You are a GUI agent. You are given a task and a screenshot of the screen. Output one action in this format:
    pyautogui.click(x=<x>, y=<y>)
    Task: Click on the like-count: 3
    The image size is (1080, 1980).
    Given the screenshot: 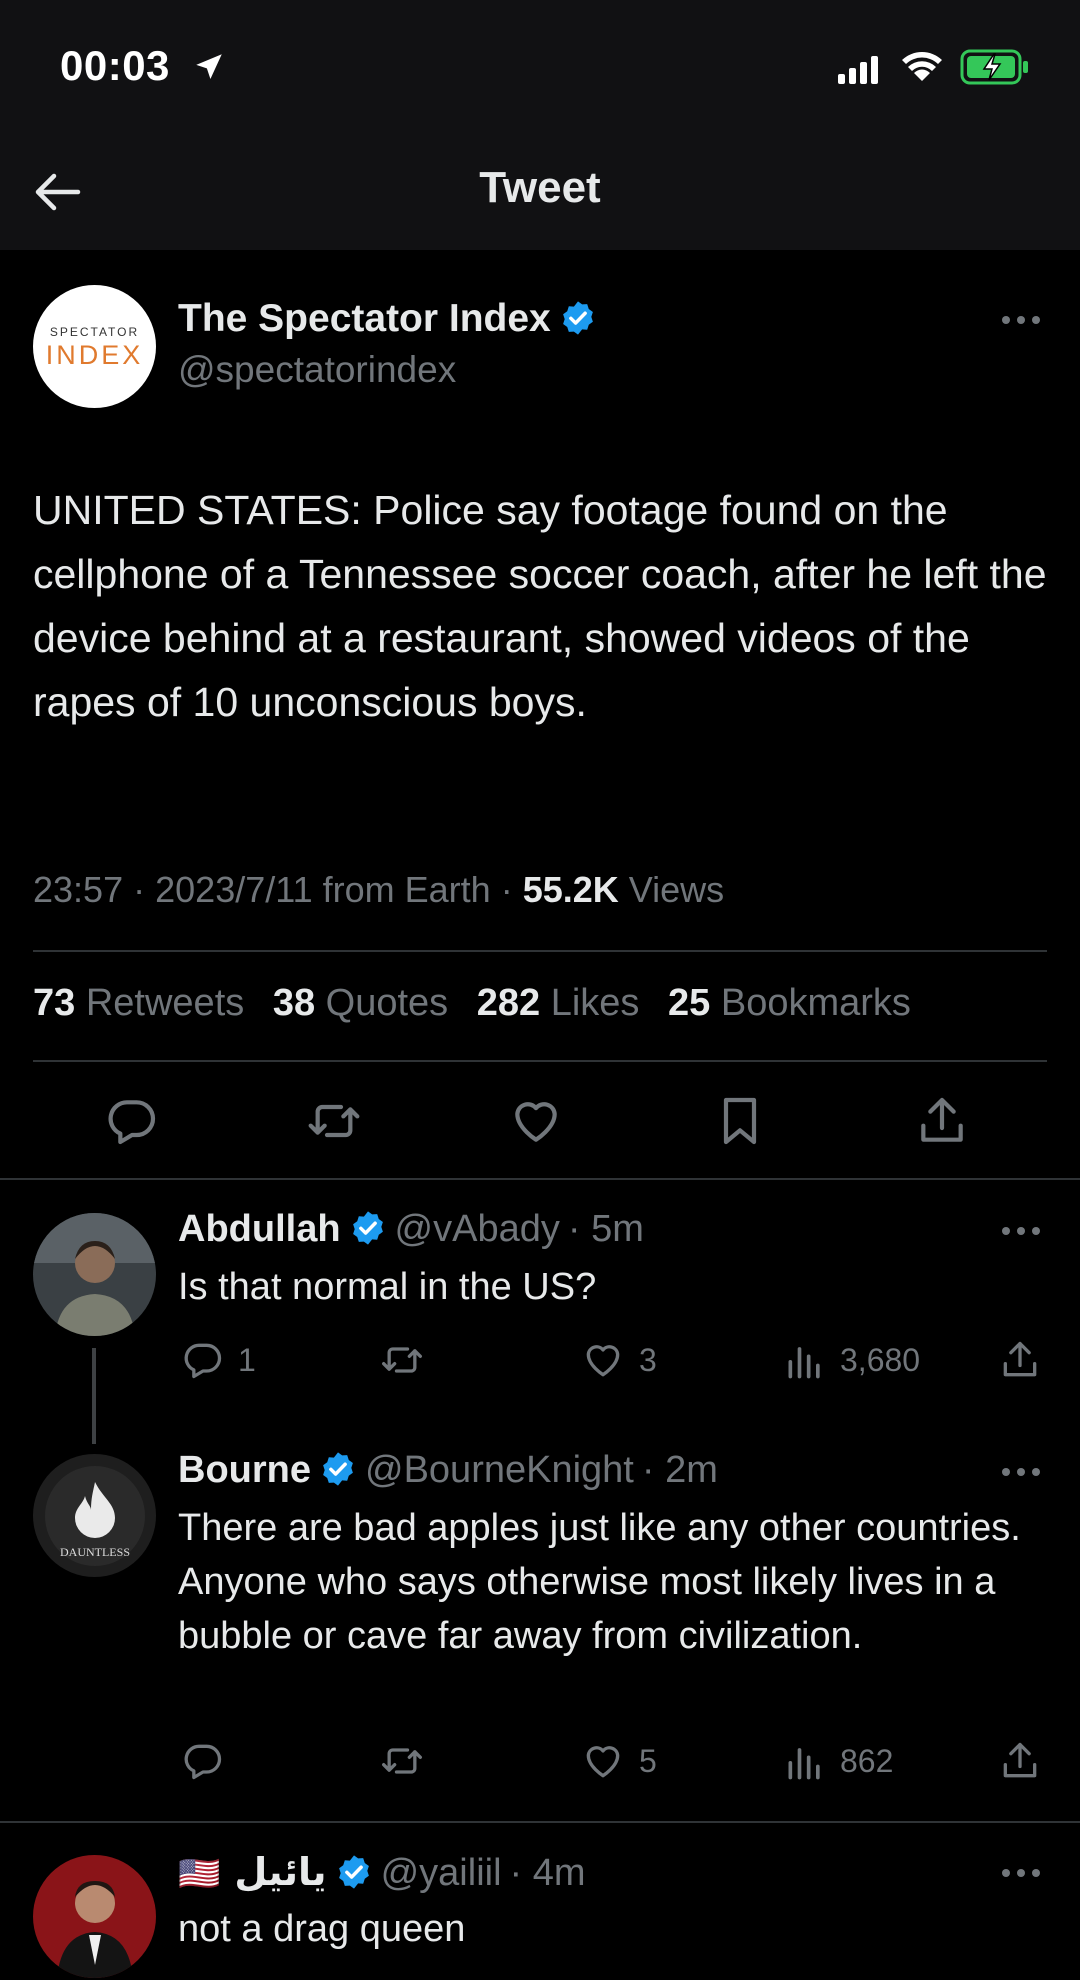 What is the action you would take?
    pyautogui.click(x=648, y=1360)
    